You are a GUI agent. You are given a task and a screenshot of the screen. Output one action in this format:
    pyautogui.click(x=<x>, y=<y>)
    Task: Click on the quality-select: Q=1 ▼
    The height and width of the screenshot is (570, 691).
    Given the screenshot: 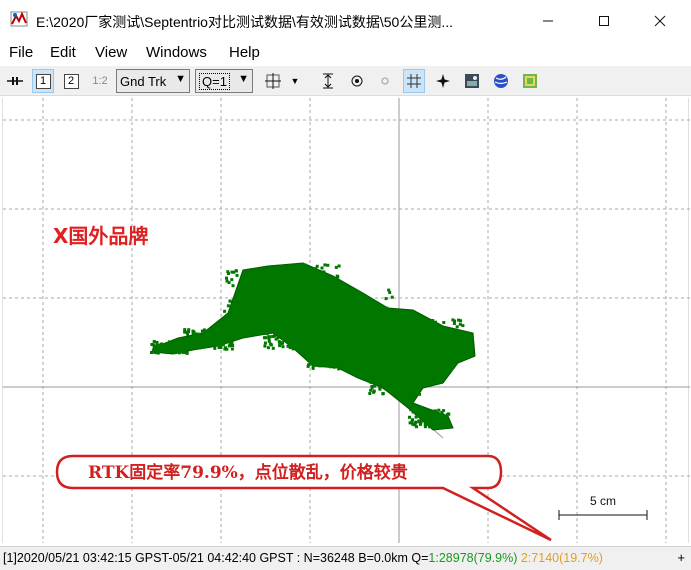 What is the action you would take?
    pyautogui.click(x=224, y=81)
    